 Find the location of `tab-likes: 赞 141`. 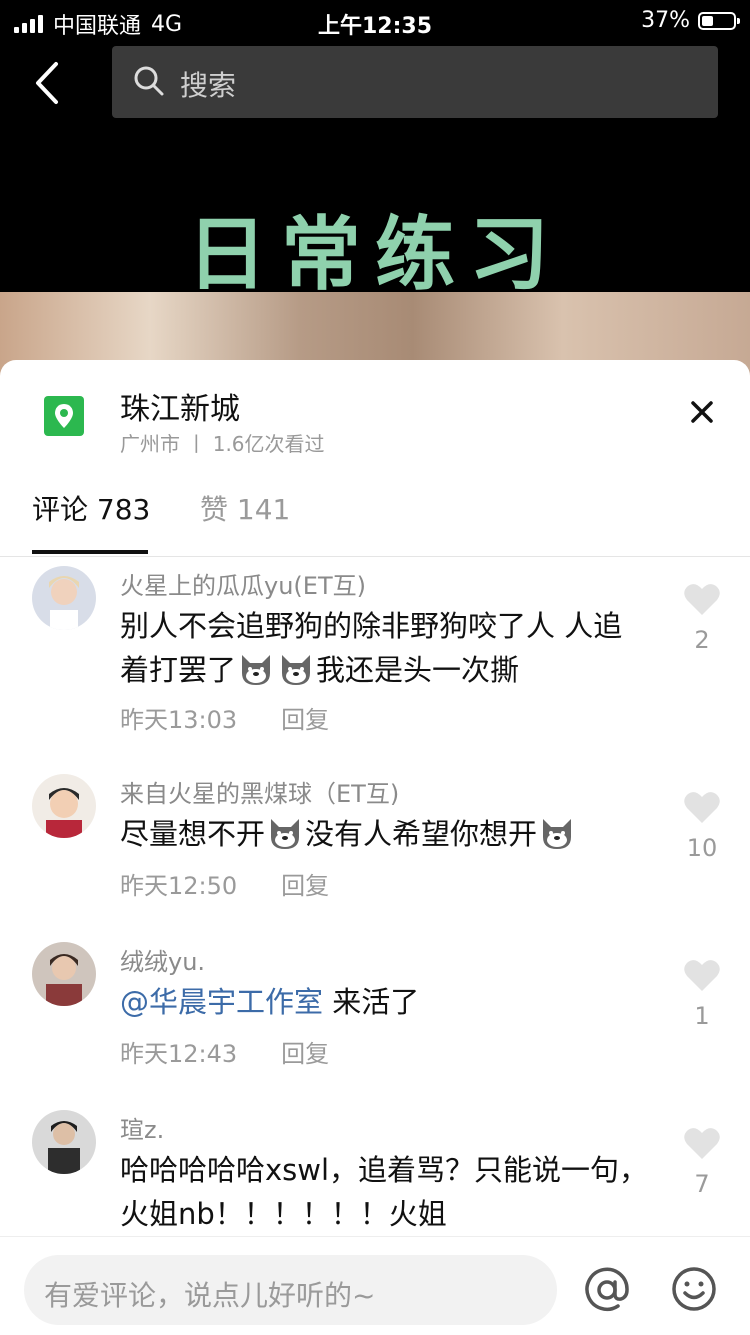

tab-likes: 赞 141 is located at coordinates (245, 508).